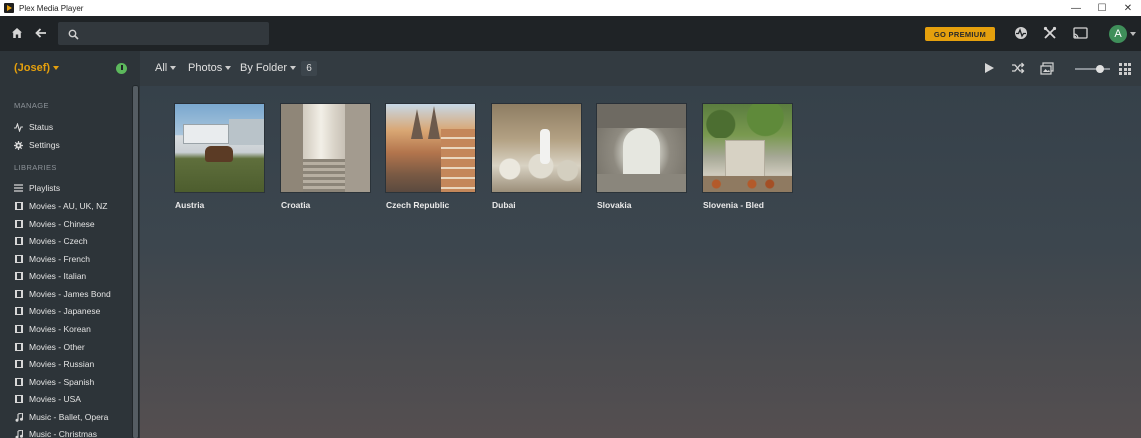 The width and height of the screenshot is (1141, 438). I want to click on folder-label: Croatia, so click(325, 205).